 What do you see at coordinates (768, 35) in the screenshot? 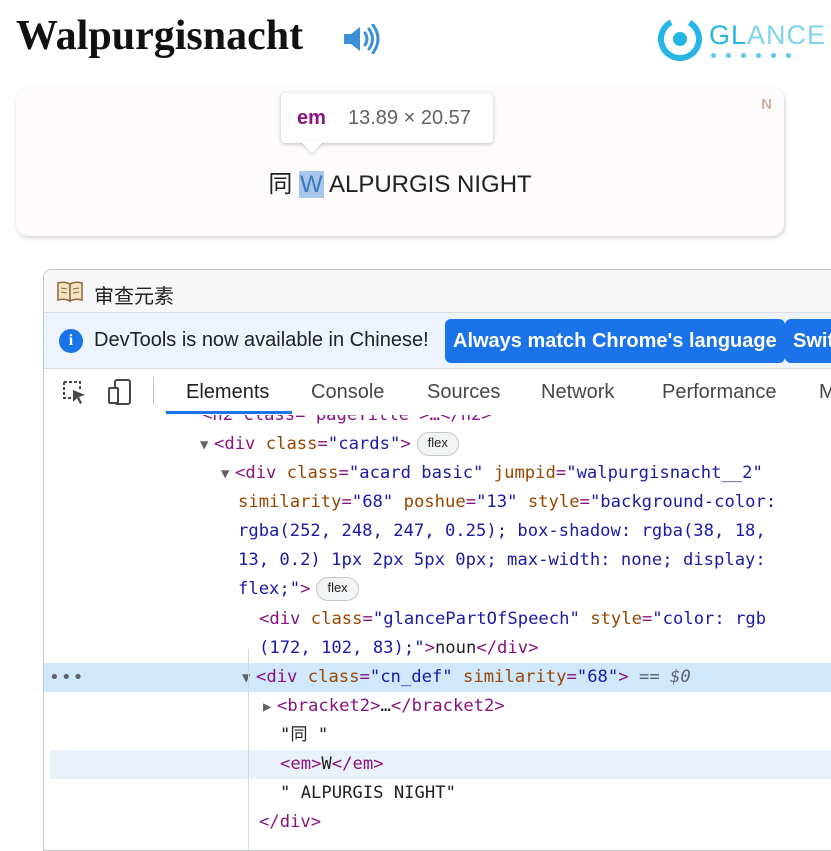
I see `glance-logo-text: GLANCE` at bounding box center [768, 35].